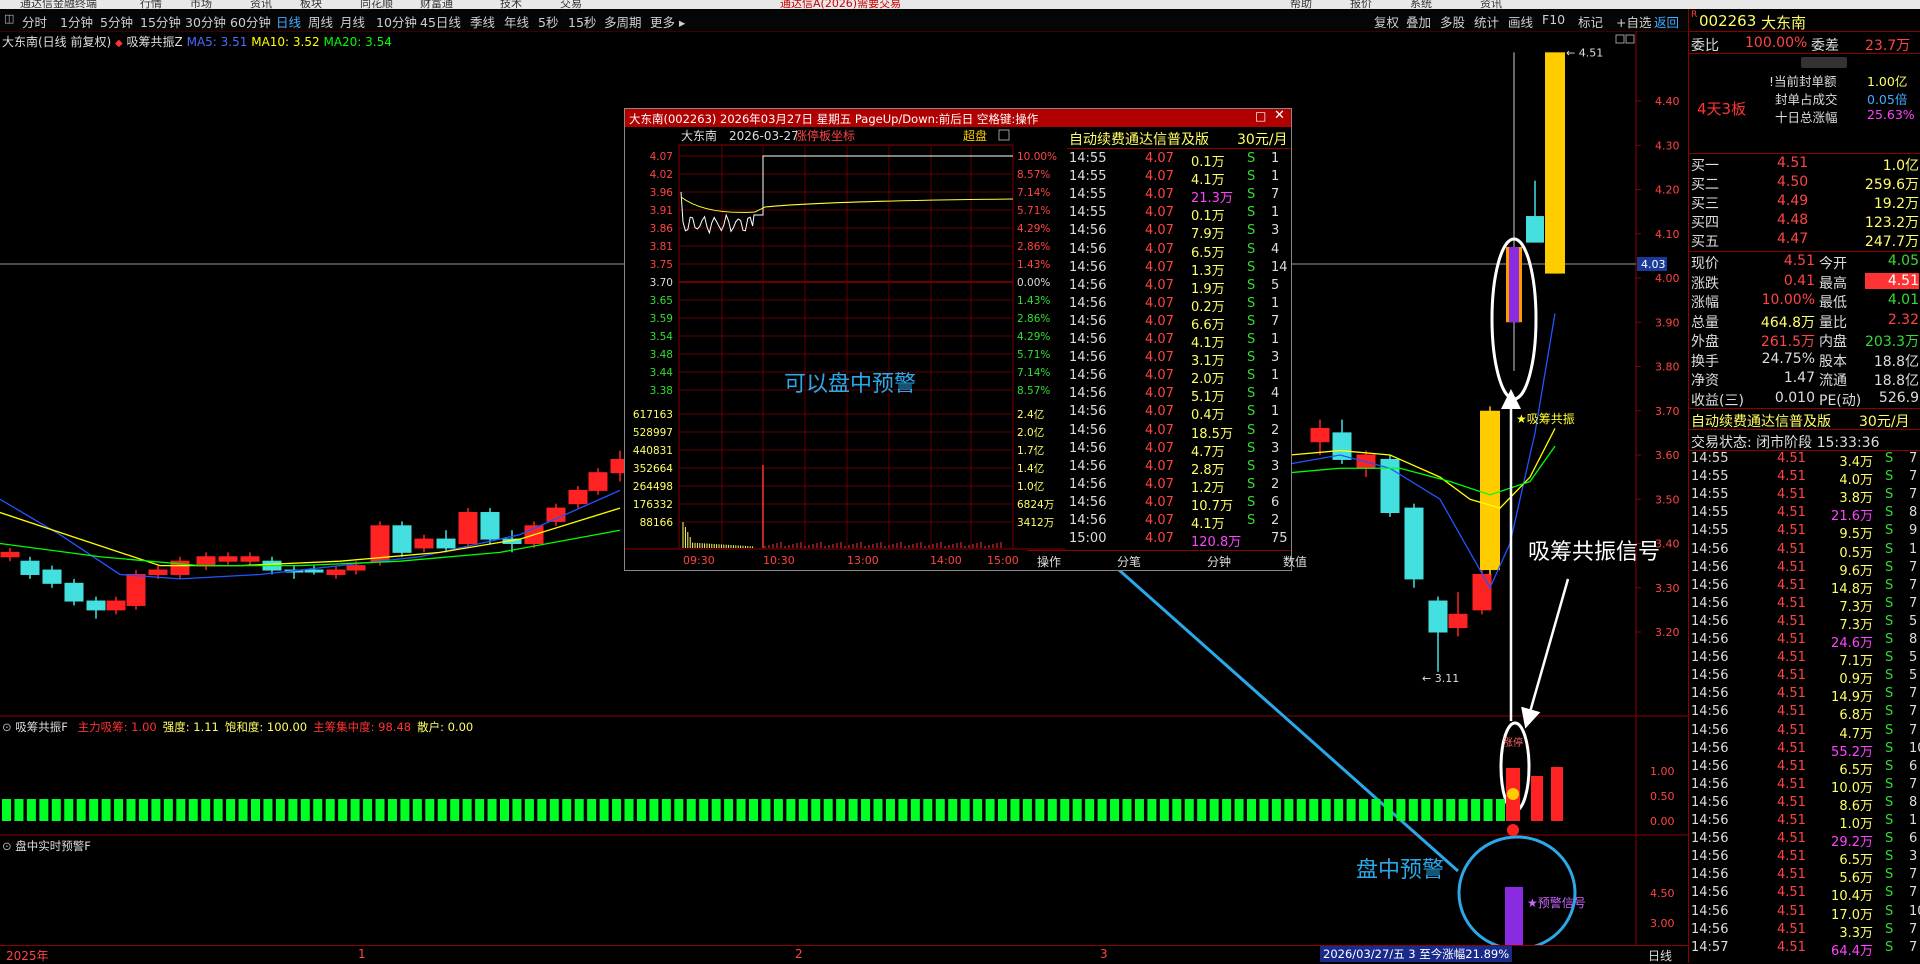 The width and height of the screenshot is (1920, 964). What do you see at coordinates (1275, 285) in the screenshot?
I see `tick-count: 5` at bounding box center [1275, 285].